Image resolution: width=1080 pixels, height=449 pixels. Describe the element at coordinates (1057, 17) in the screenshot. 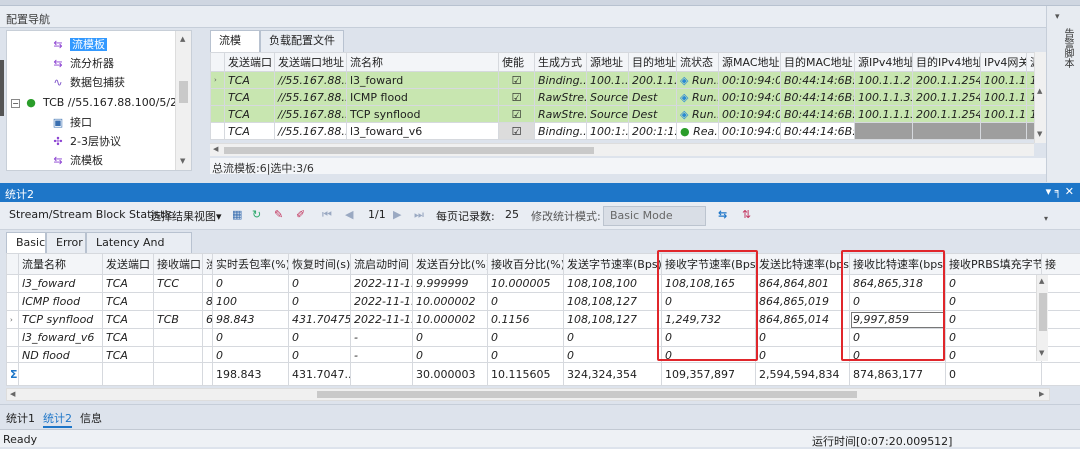

I see `pin-icon: ▾` at that location.